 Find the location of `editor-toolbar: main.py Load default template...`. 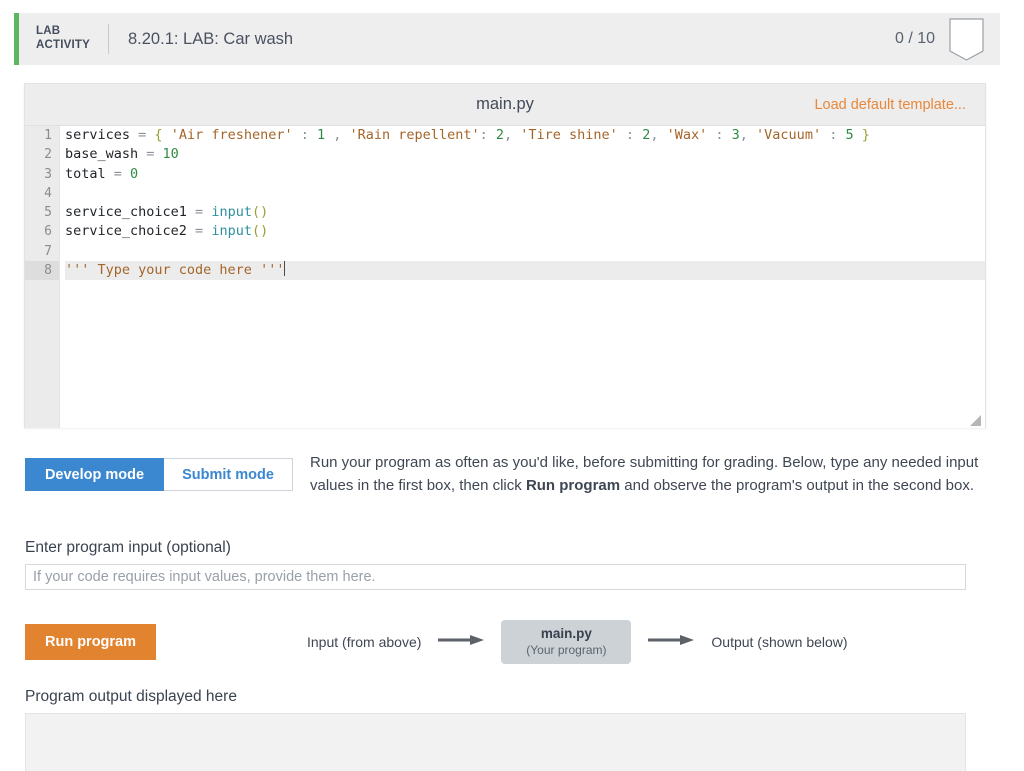

editor-toolbar: main.py Load default template... is located at coordinates (505, 105).